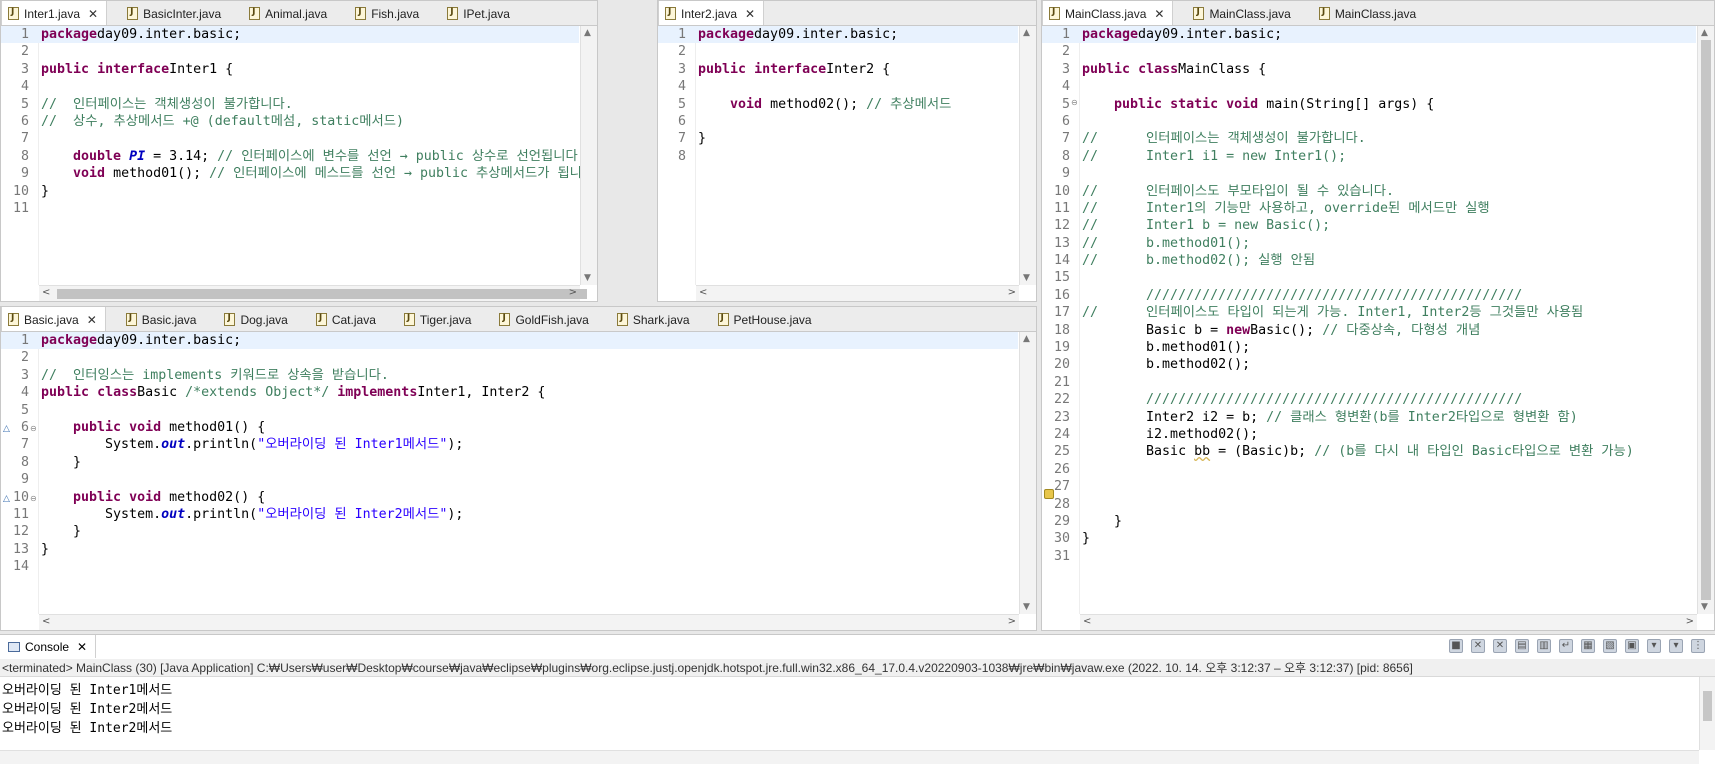 The image size is (1715, 764). What do you see at coordinates (509, 531) in the screenshot?
I see `code-line: 12 }` at bounding box center [509, 531].